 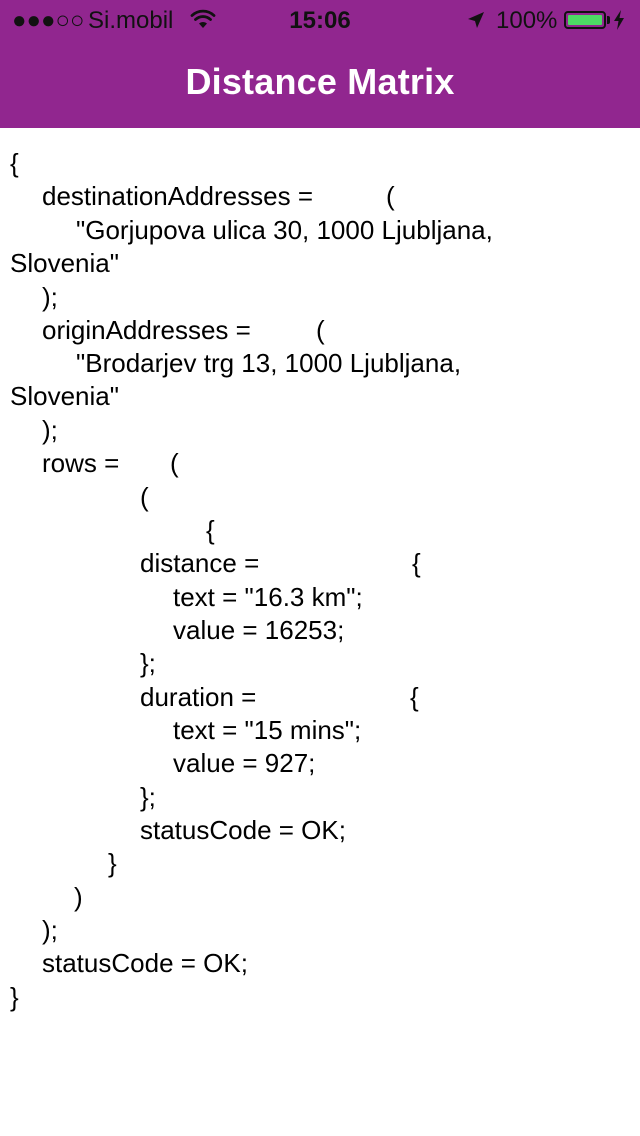 What do you see at coordinates (284, 230) in the screenshot?
I see `text-line: "Gorjupova ulica 30, 1000 Ljubljana,` at bounding box center [284, 230].